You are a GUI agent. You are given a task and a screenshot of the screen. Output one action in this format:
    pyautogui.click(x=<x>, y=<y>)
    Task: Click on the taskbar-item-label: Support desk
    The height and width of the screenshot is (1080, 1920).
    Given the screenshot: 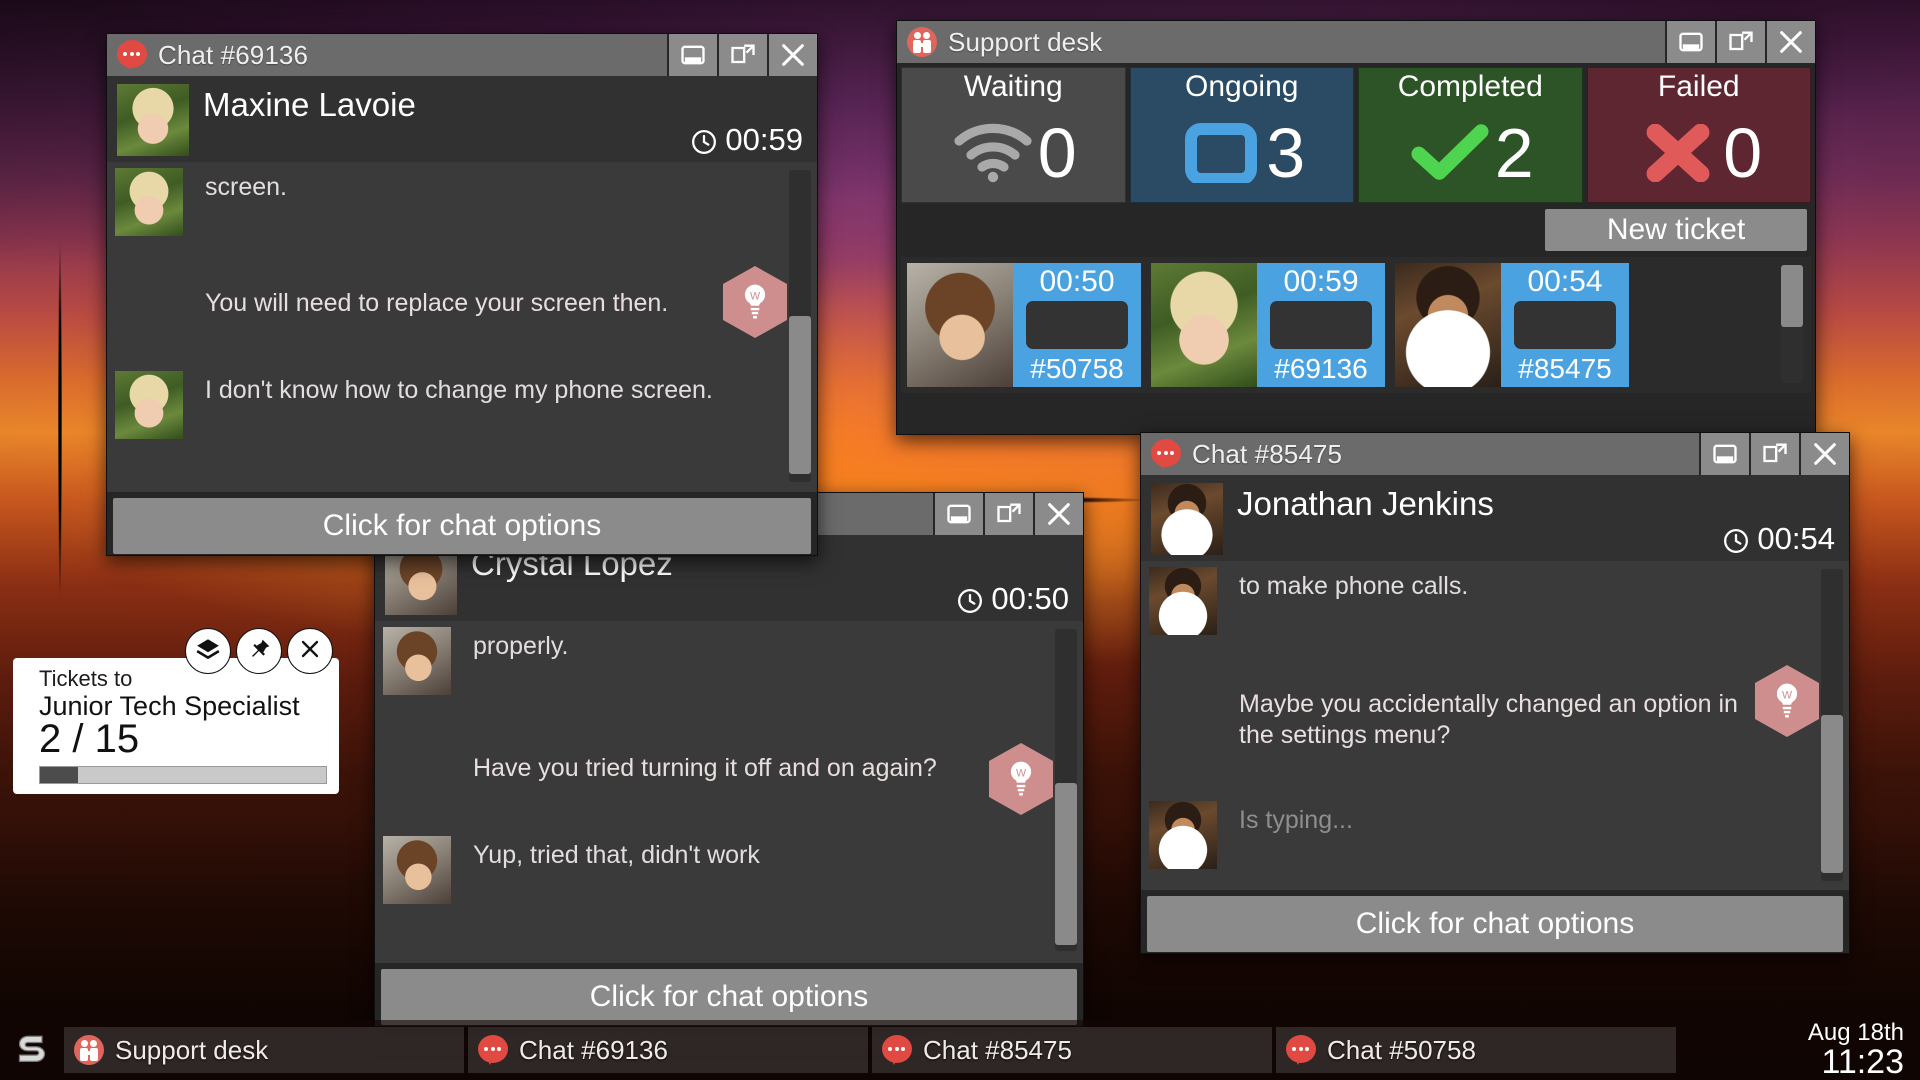 What is the action you would take?
    pyautogui.click(x=192, y=1049)
    